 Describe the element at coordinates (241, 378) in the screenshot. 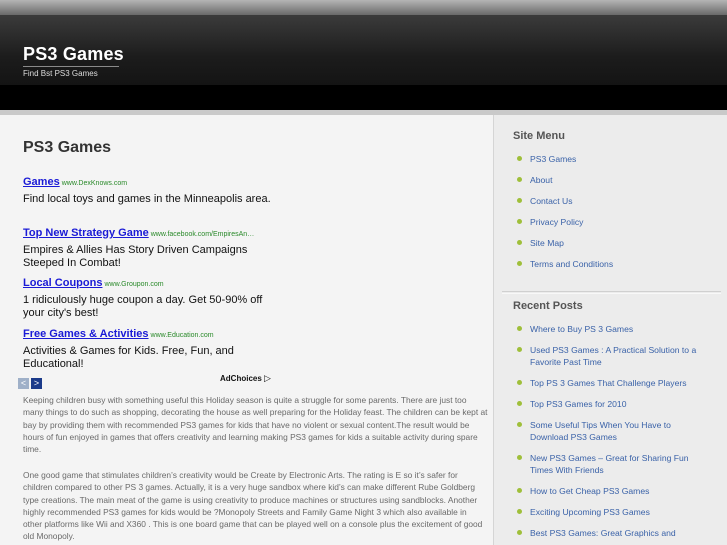

I see `adchoices-label: AdChoices` at that location.